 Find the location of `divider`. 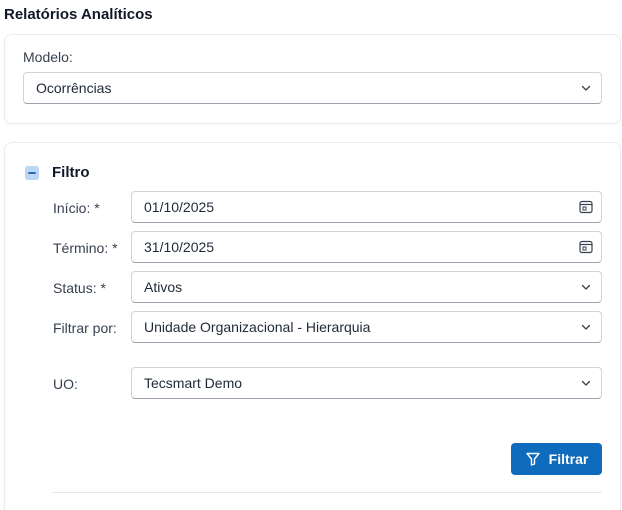

divider is located at coordinates (327, 492).